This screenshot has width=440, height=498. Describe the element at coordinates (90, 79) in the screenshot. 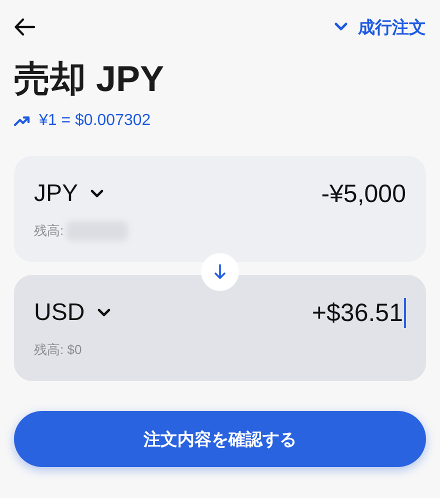

I see `page-title: 売却 JPY` at that location.